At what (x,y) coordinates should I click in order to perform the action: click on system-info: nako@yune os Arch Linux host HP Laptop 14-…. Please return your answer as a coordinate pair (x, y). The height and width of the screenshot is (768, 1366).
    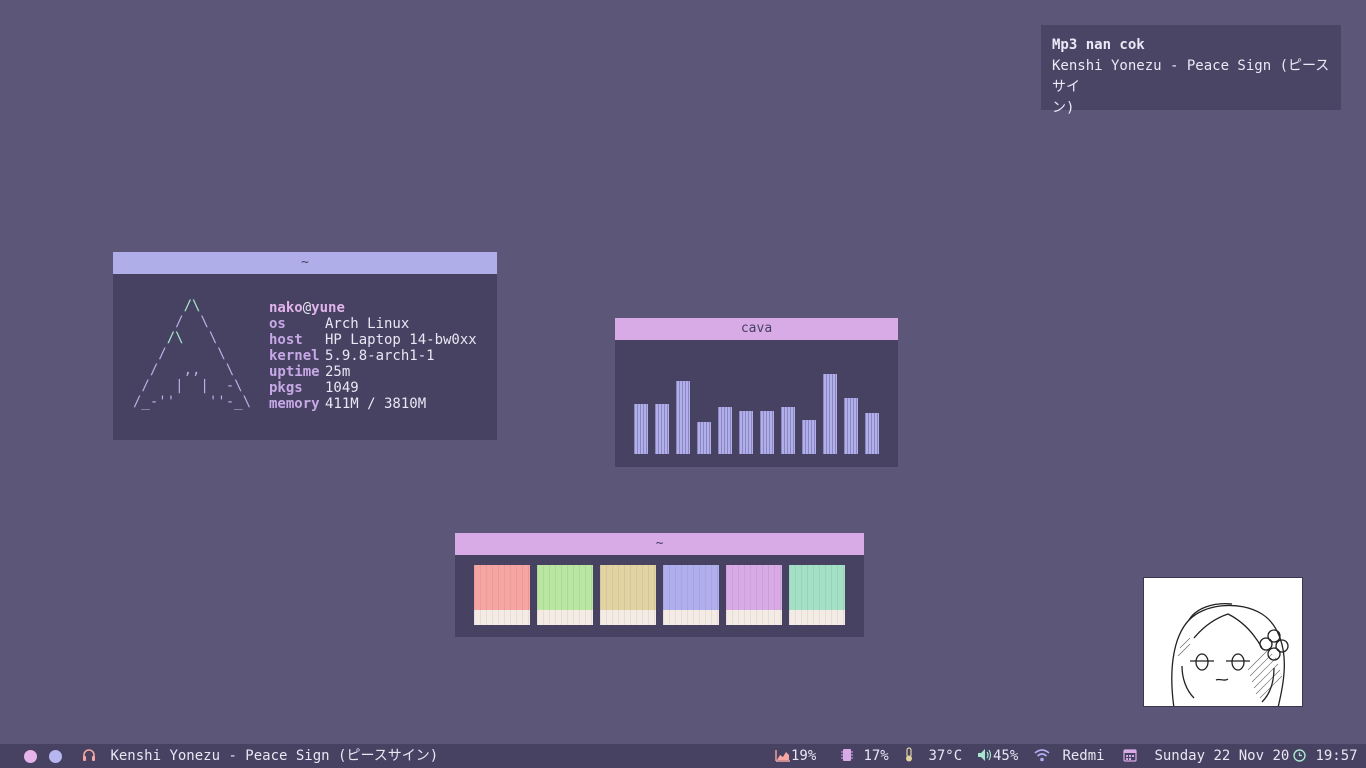
    Looking at the image, I should click on (373, 356).